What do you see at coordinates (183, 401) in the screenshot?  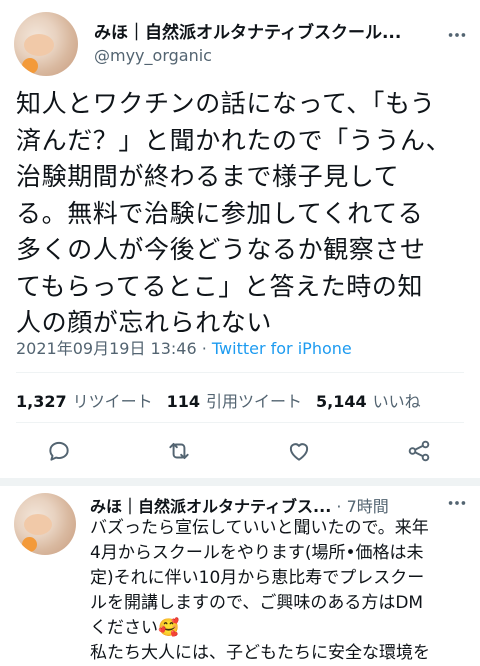 I see `quotes-count: 114` at bounding box center [183, 401].